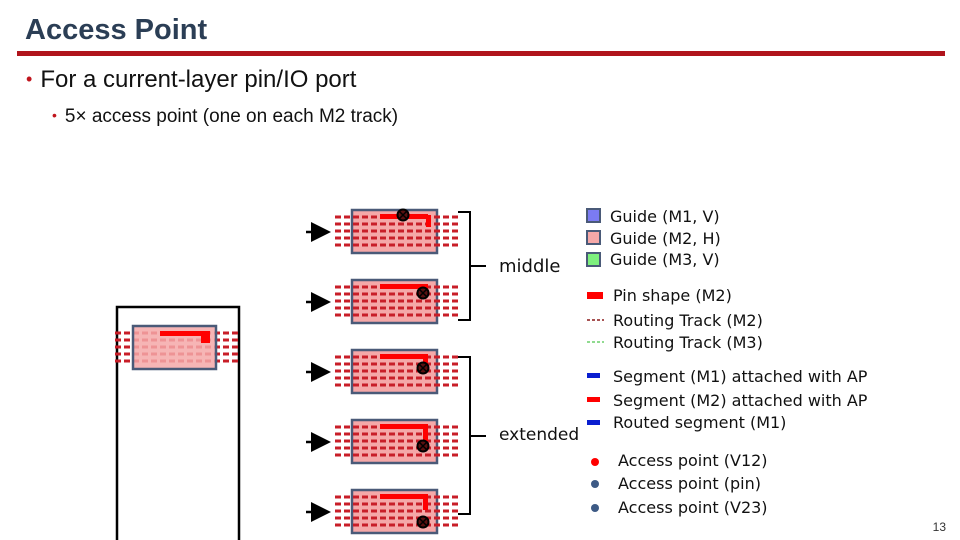 This screenshot has width=960, height=540. What do you see at coordinates (595, 462) in the screenshot?
I see `ap-v12-dot` at bounding box center [595, 462].